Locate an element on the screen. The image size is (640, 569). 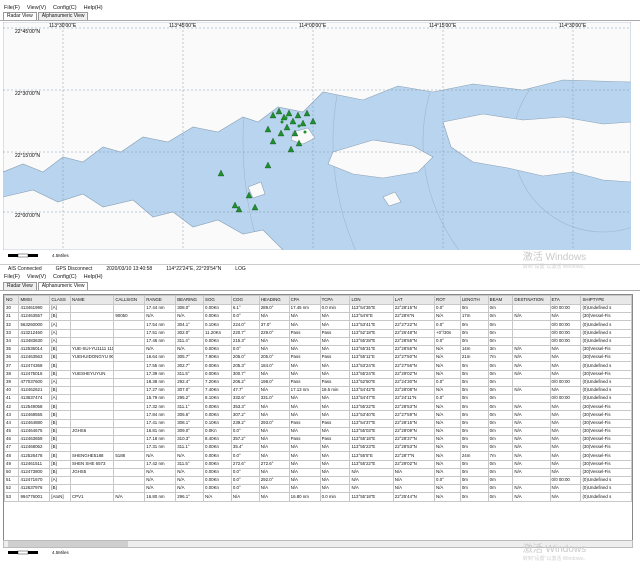
table-cell-sog: 0.10Kn is located at coordinates (217, 325).